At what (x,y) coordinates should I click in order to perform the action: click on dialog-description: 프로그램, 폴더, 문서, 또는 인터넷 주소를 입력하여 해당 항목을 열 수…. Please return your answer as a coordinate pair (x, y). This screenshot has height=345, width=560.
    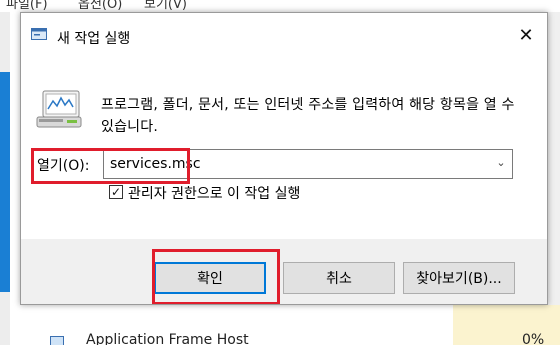
    Looking at the image, I should click on (308, 116).